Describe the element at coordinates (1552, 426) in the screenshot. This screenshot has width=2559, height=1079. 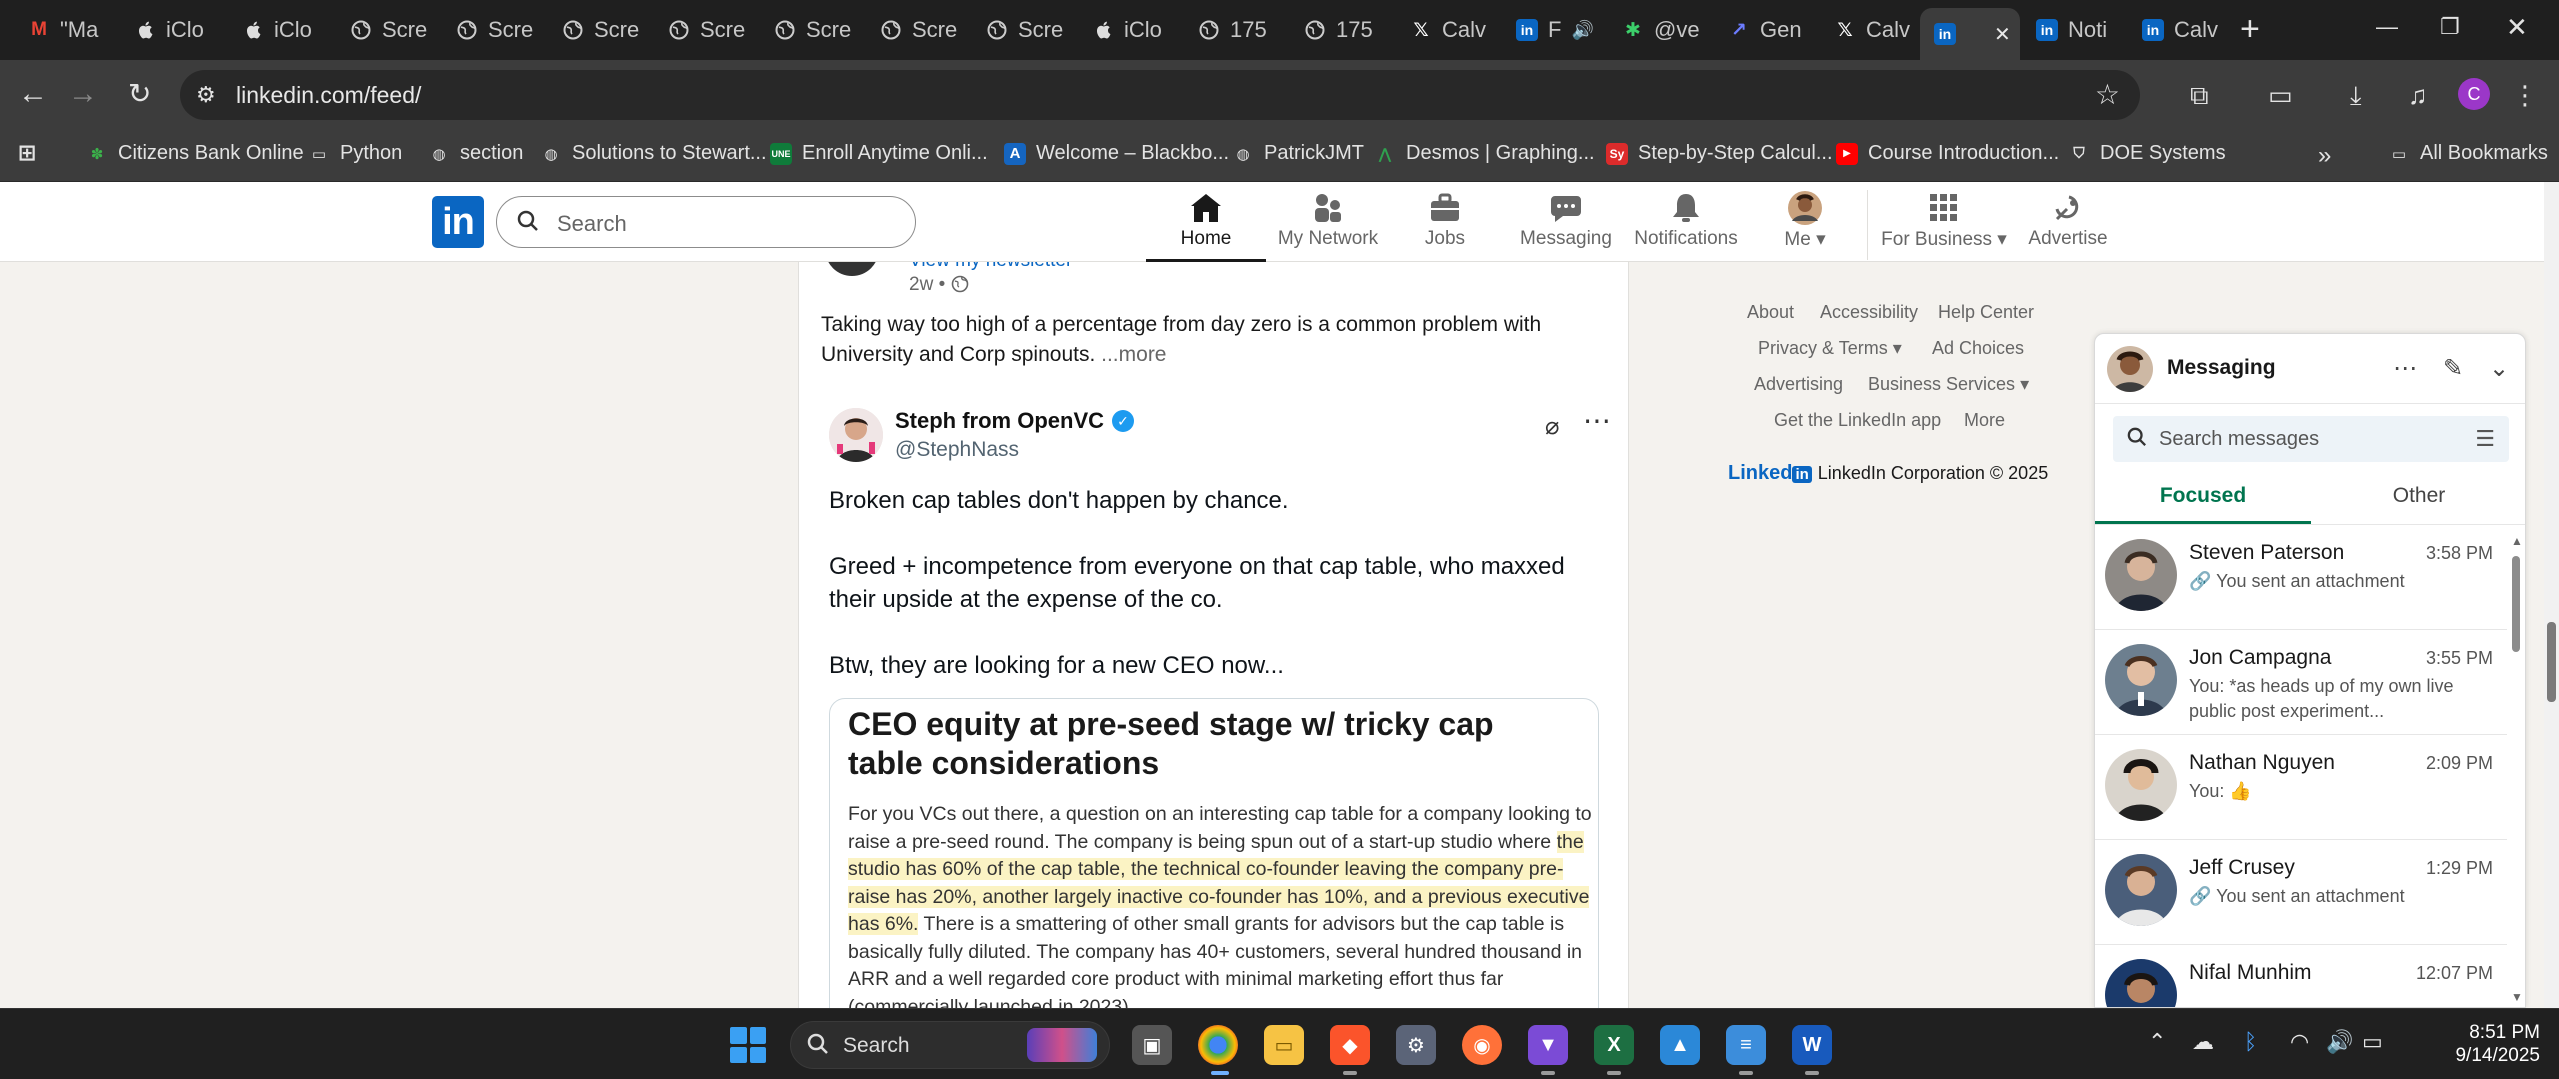
I see `grok-icon: ⌀` at that location.